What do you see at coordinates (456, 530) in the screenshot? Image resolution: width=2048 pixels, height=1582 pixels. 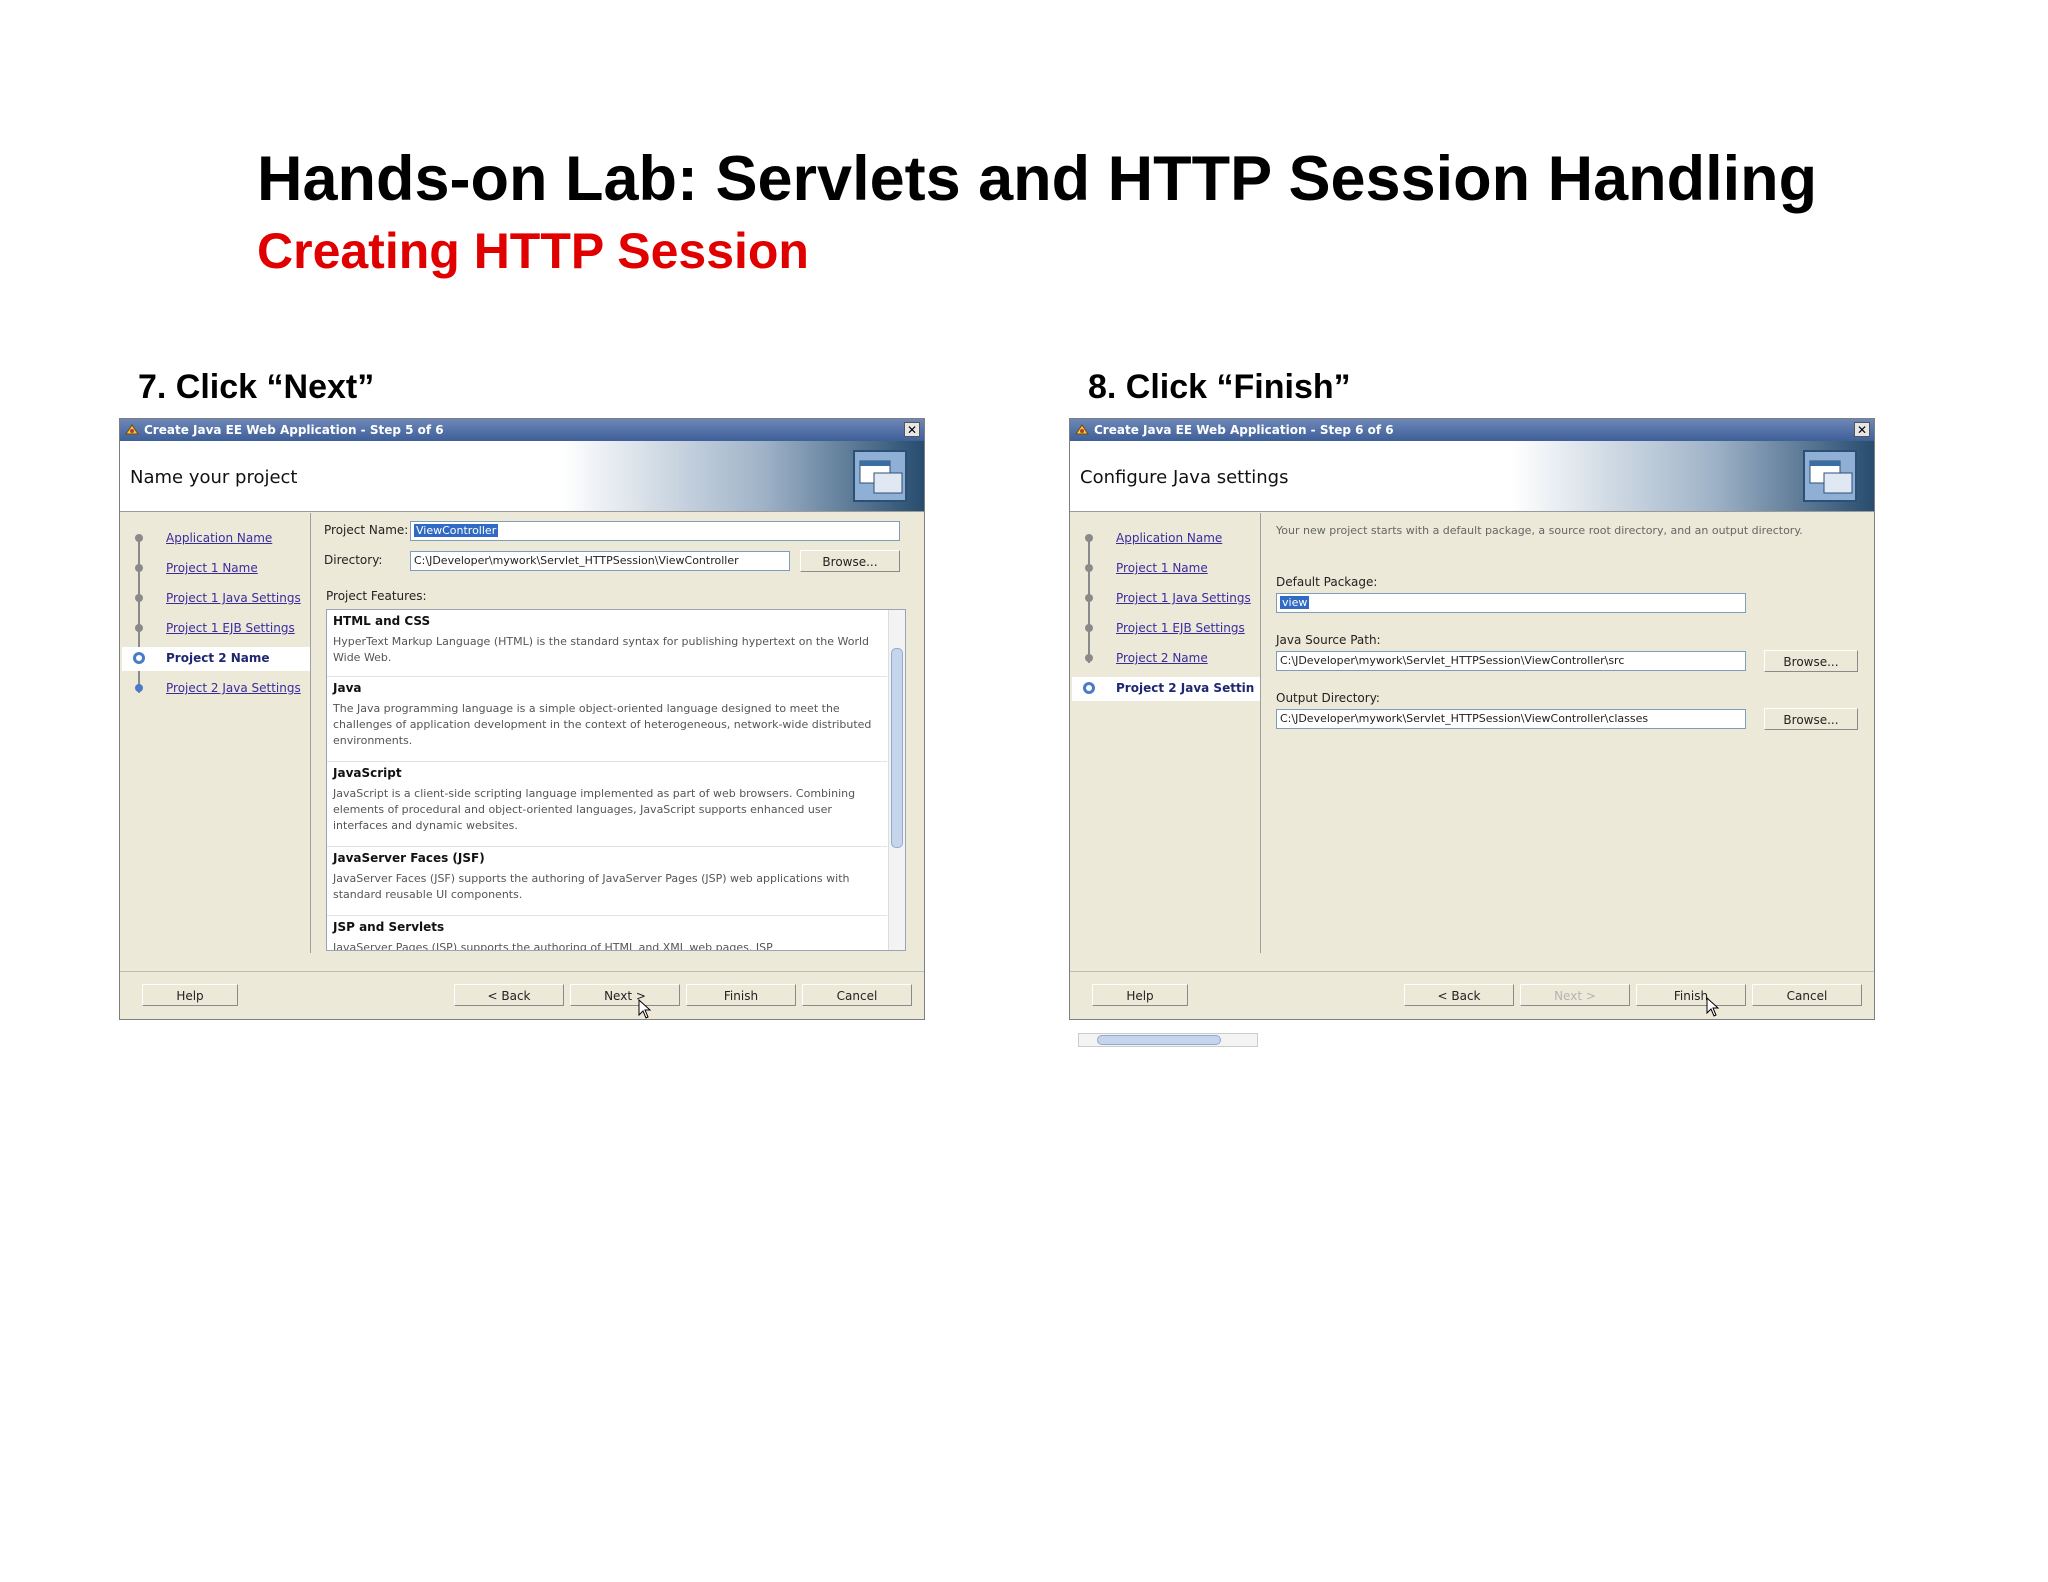 I see `project-name-value: ViewController` at bounding box center [456, 530].